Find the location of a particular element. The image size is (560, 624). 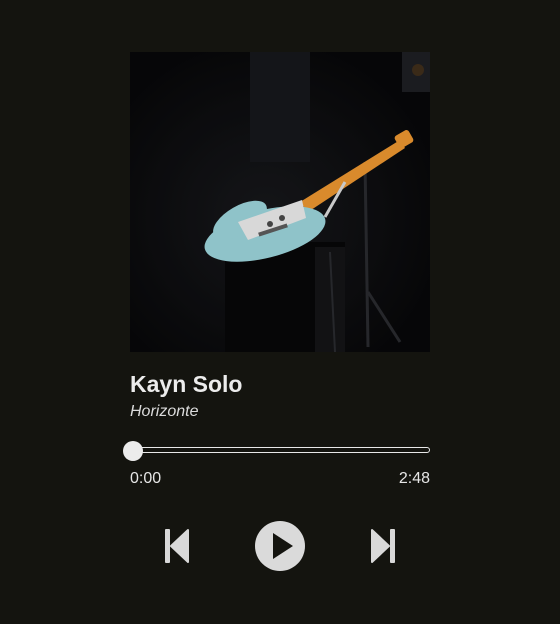

current-time: 0:00 is located at coordinates (146, 478).